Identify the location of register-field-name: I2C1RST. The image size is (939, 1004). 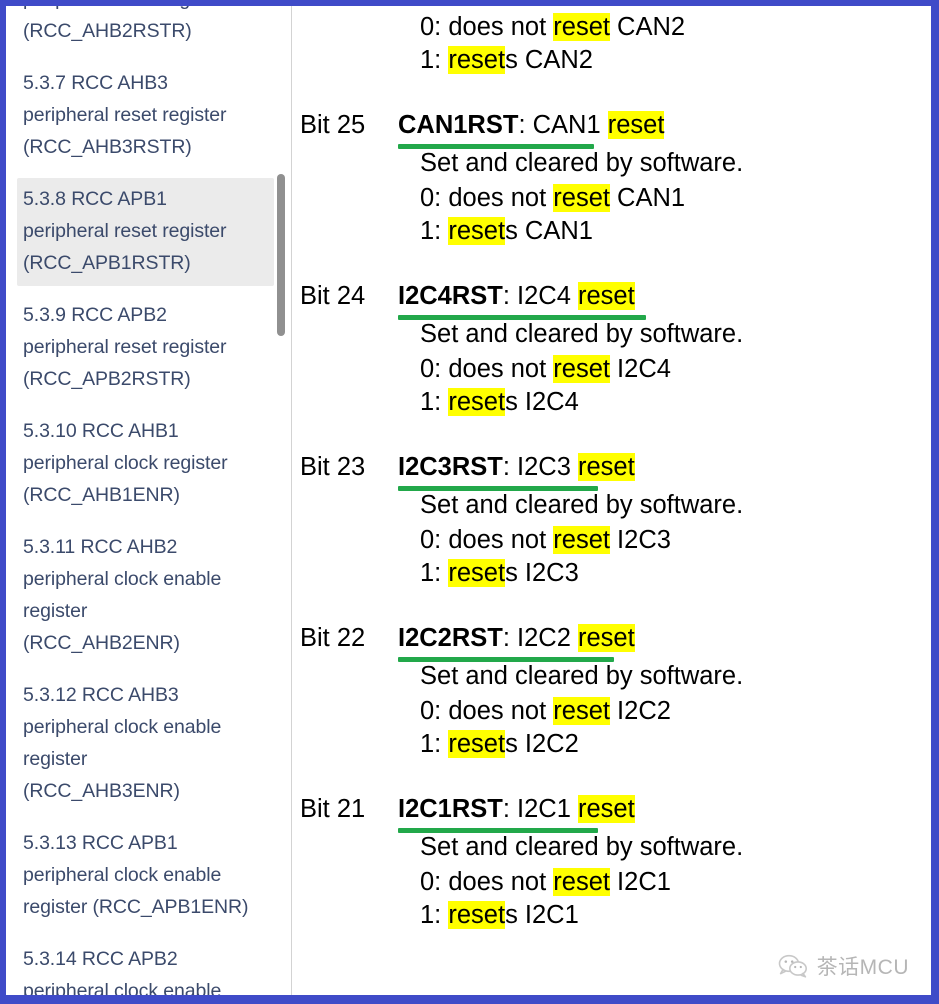
(450, 809).